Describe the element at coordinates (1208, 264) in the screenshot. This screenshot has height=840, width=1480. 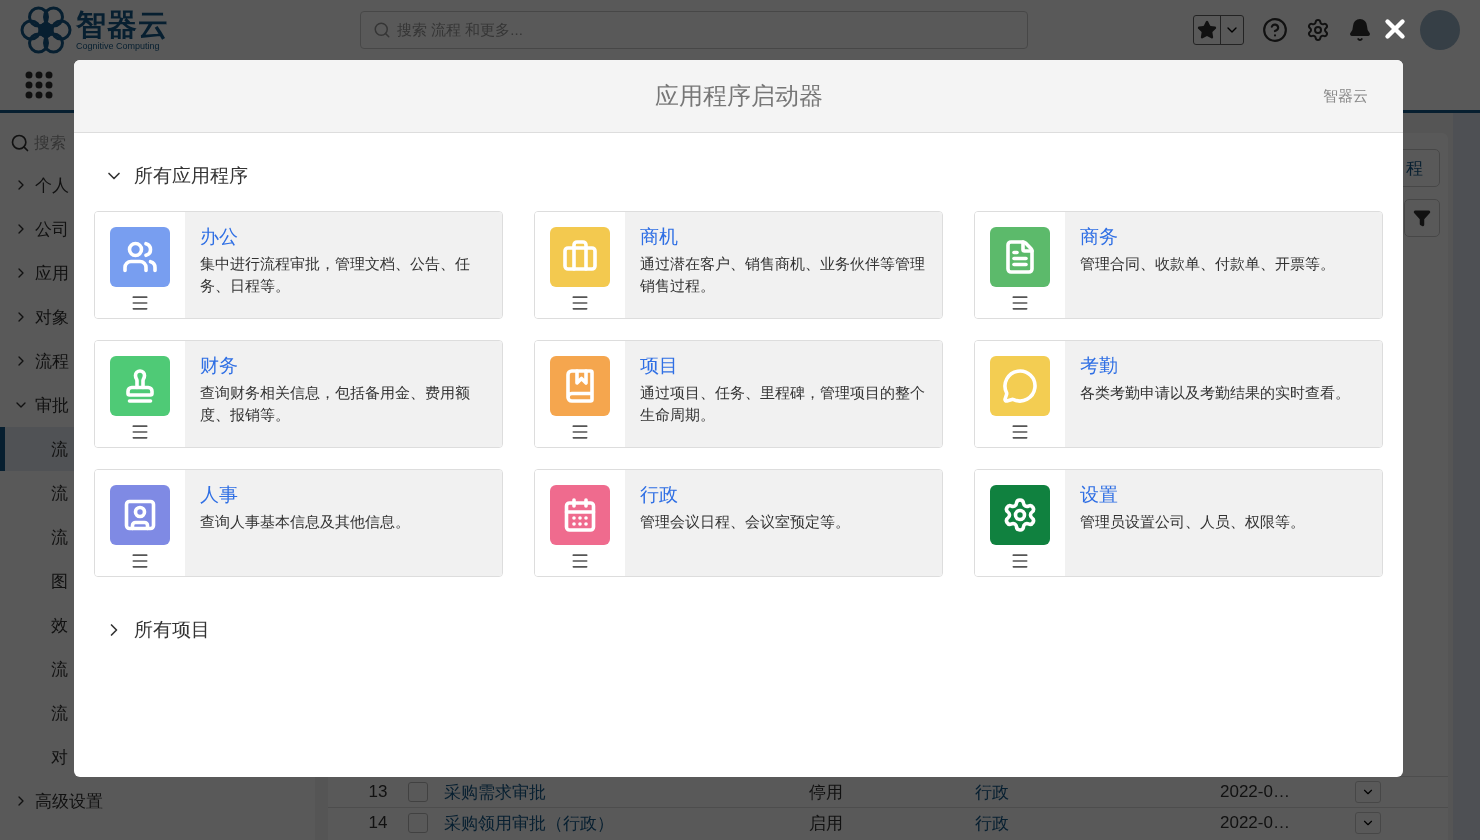
I see `app-description: 管理合同、收款单、付款单、开票等。` at that location.